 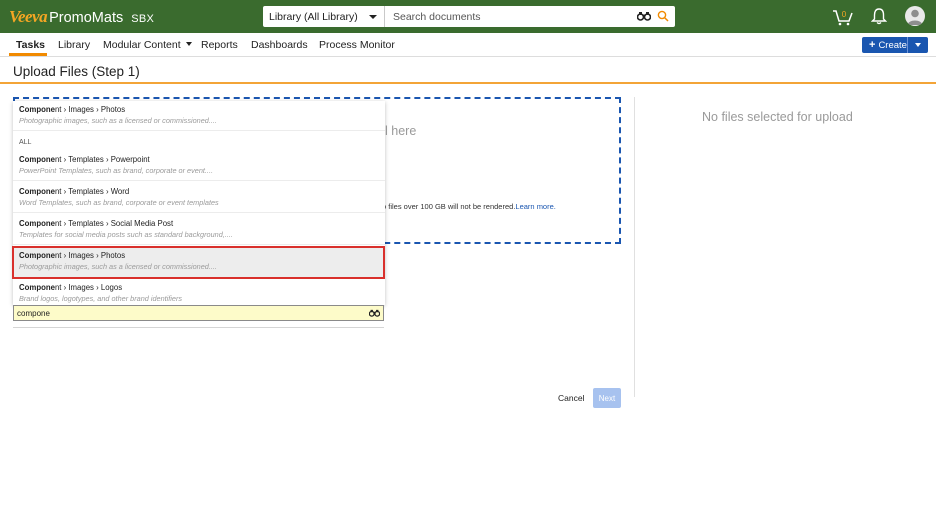 I want to click on tab-modular-content: Modular Content, so click(x=147, y=45).